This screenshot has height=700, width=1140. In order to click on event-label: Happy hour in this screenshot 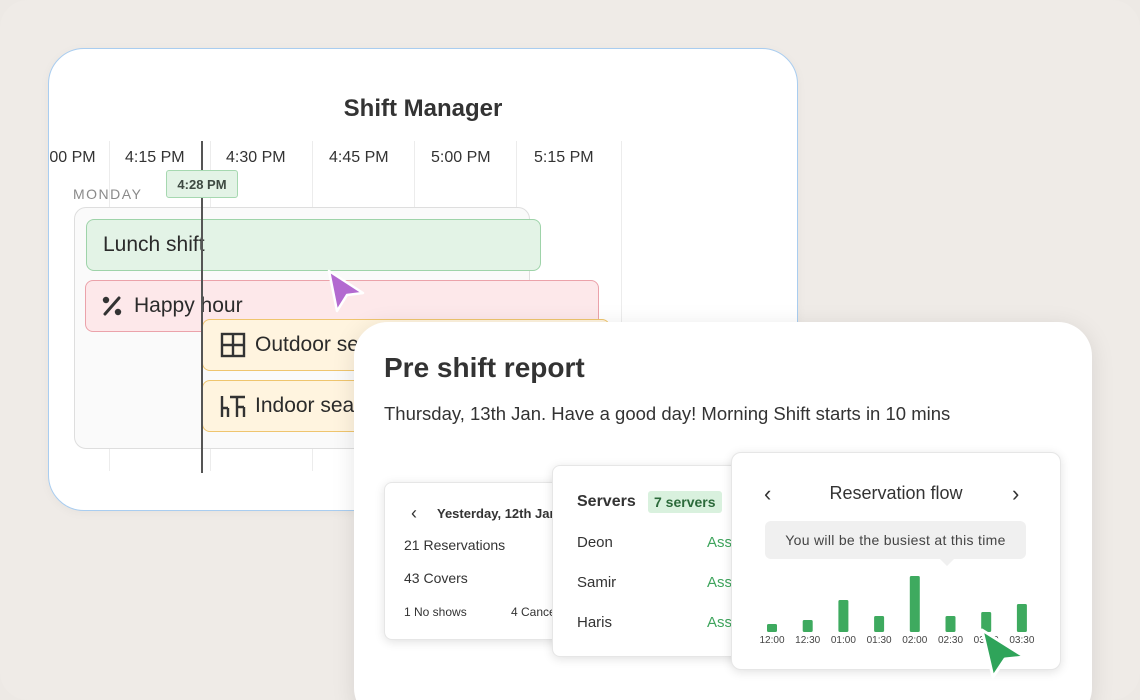, I will do `click(188, 305)`.